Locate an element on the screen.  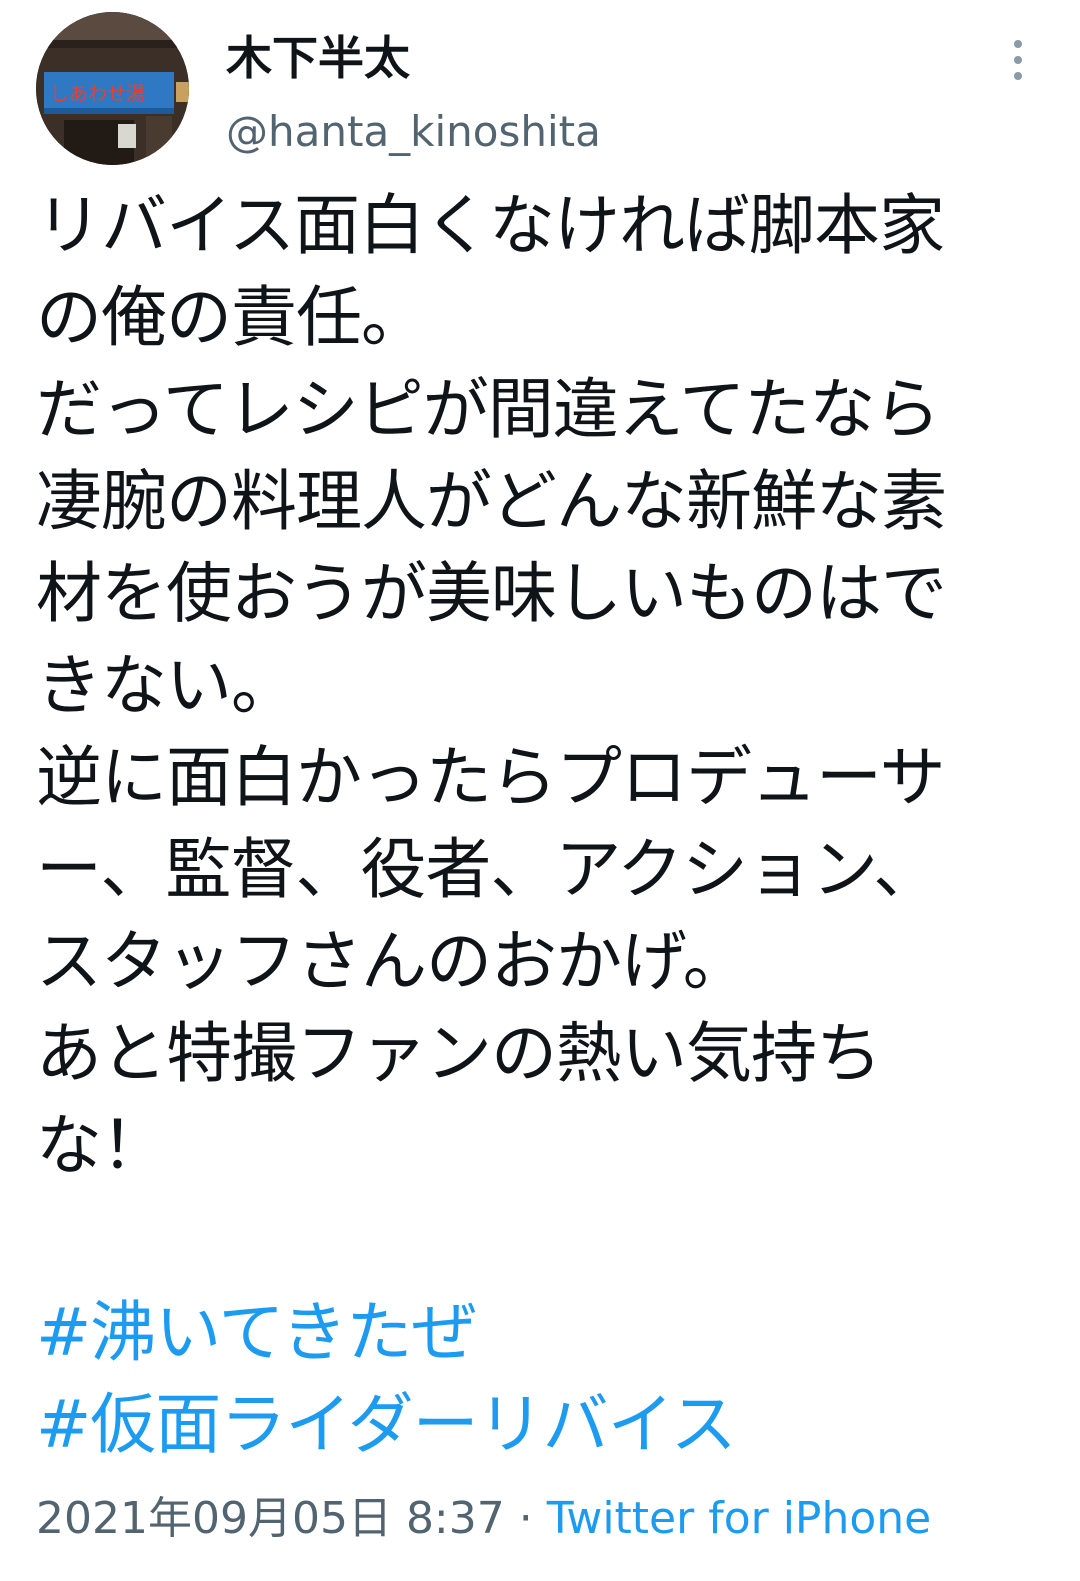
avatar-sign-text: しあわせ湯 is located at coordinates (97, 94).